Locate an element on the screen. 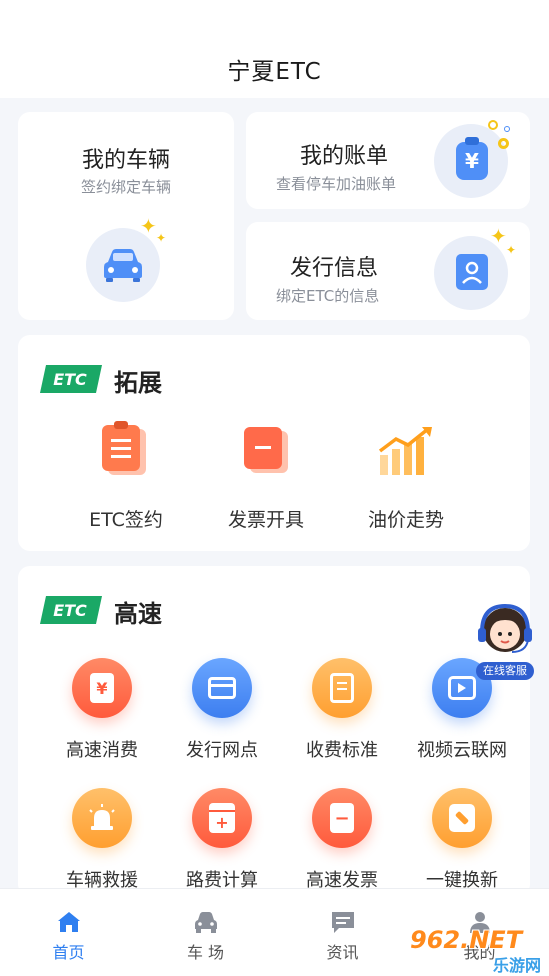 The width and height of the screenshot is (549, 976). customer-service-avatar-icon is located at coordinates (505, 628).